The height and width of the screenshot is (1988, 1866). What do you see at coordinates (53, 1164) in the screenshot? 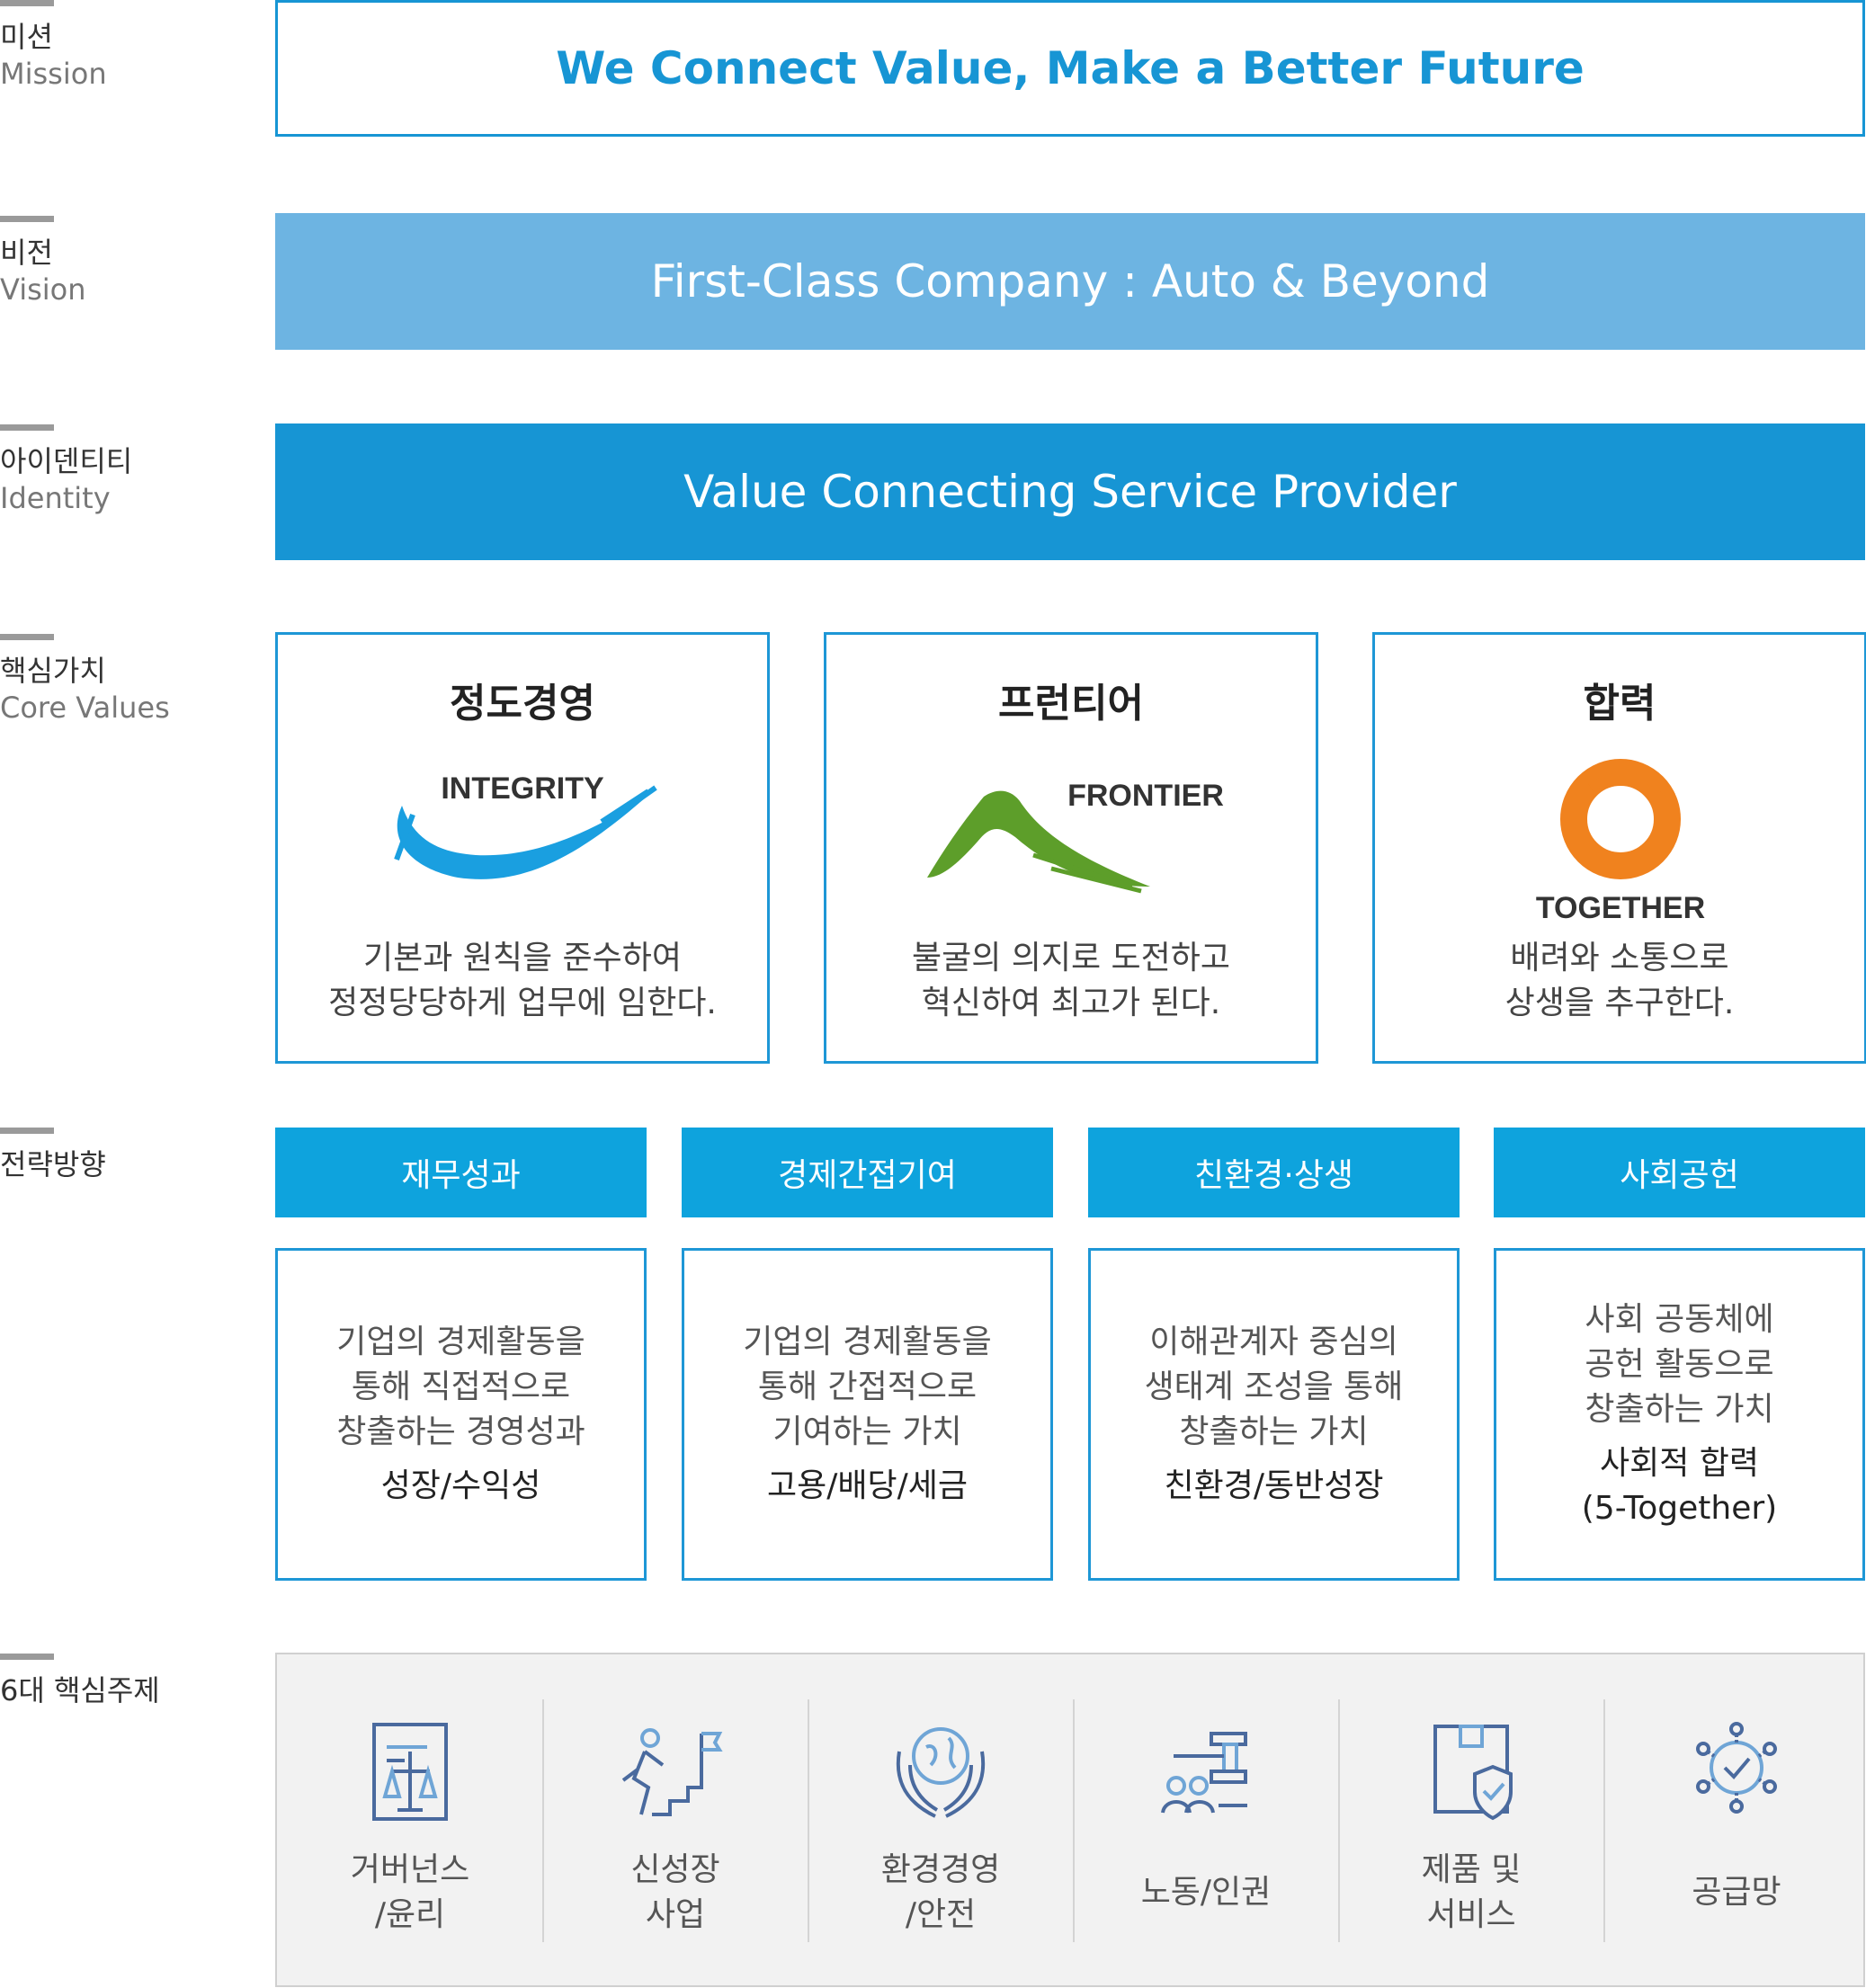
I see `label-ko: 전략방향` at bounding box center [53, 1164].